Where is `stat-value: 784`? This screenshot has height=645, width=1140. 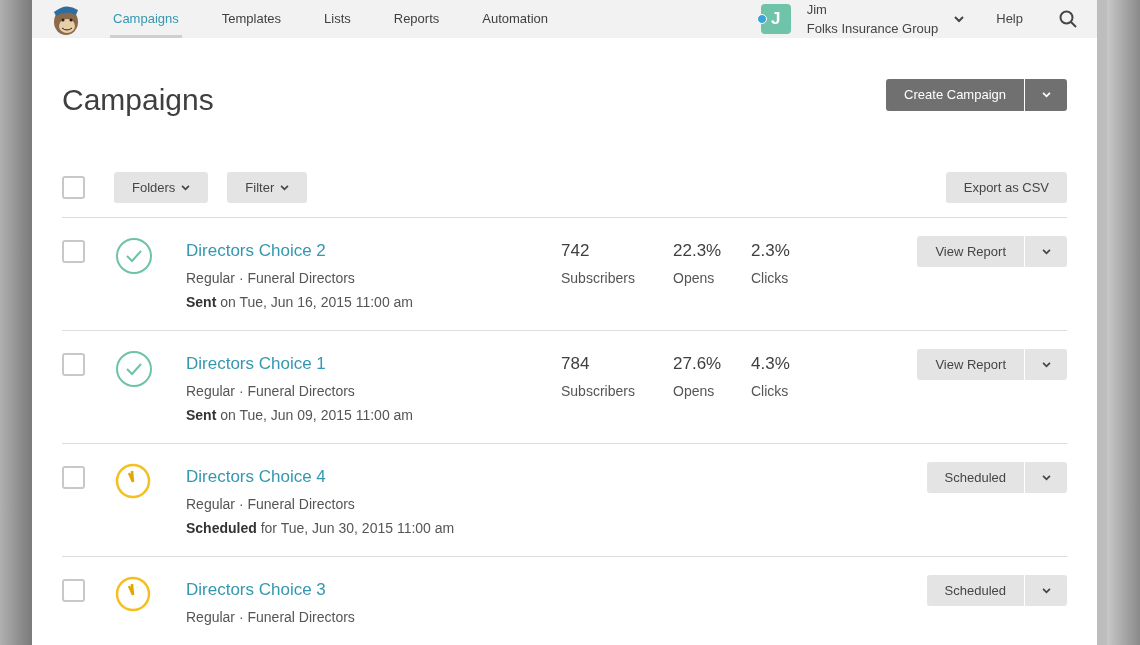
stat-value: 784 is located at coordinates (575, 364).